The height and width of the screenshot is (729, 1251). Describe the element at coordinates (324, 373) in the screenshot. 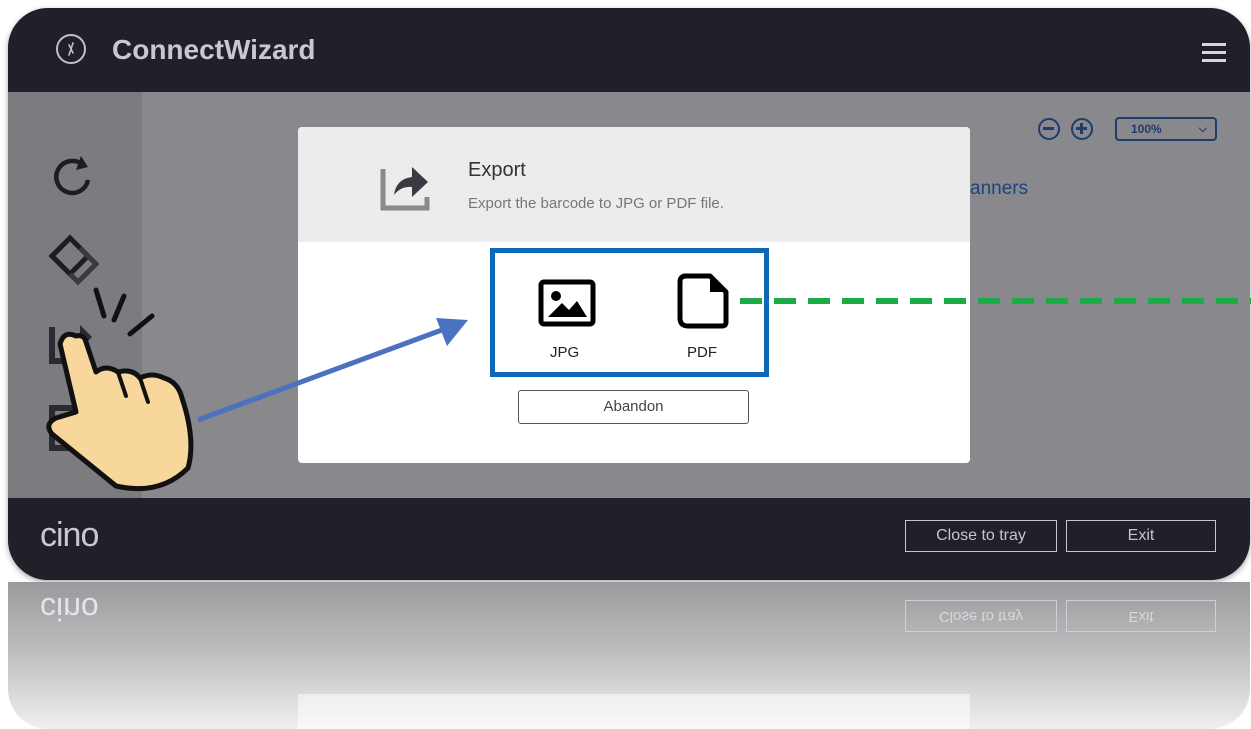

I see `pointer-arrow-line` at that location.